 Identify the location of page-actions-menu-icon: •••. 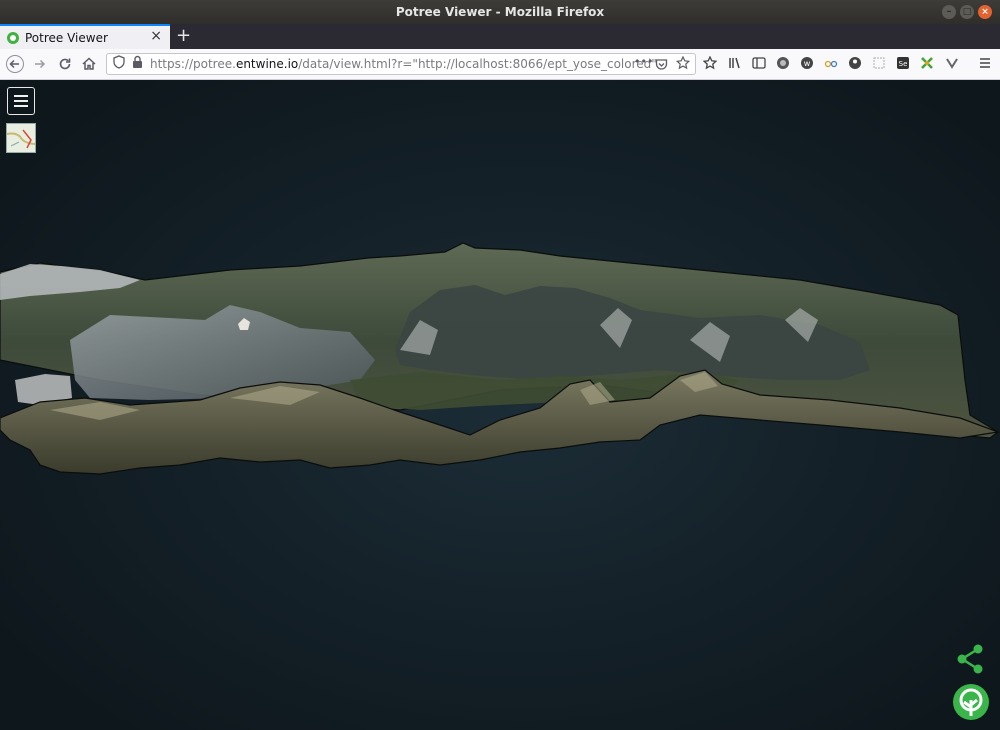
(643, 62).